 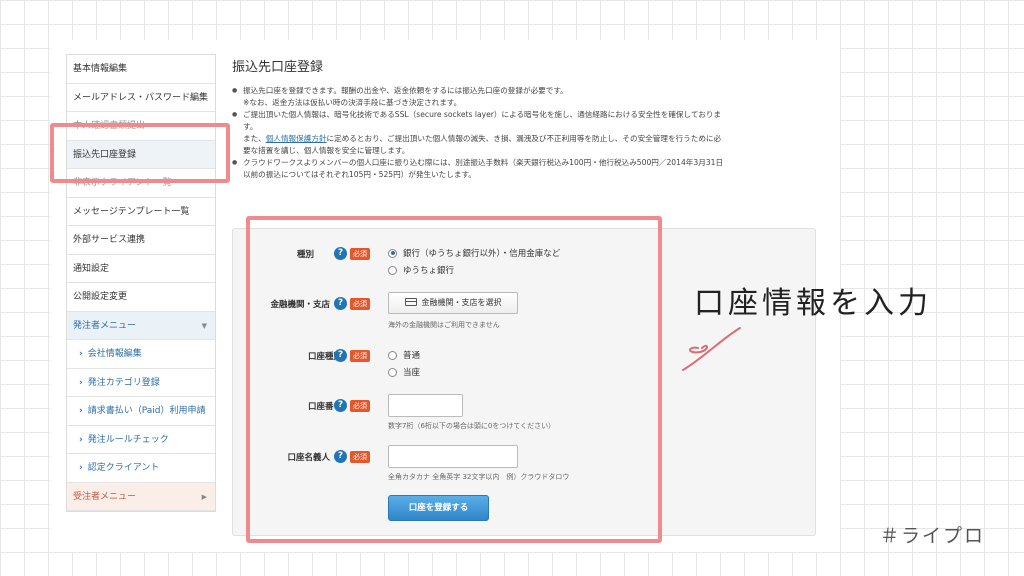 I want to click on handwritten-caption: 口座情報を入力, so click(x=813, y=303).